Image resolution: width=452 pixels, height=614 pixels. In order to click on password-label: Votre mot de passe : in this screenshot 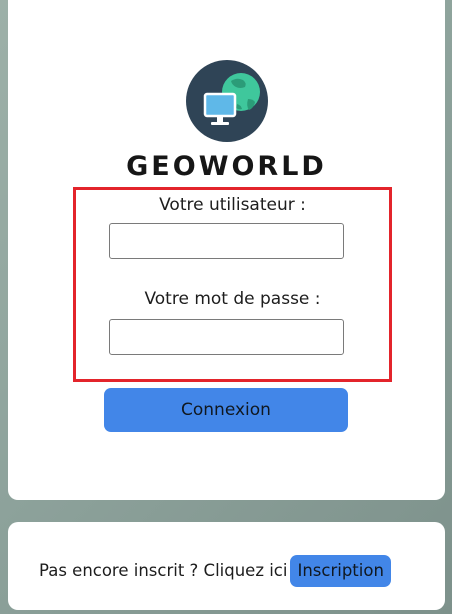, I will do `click(232, 299)`.